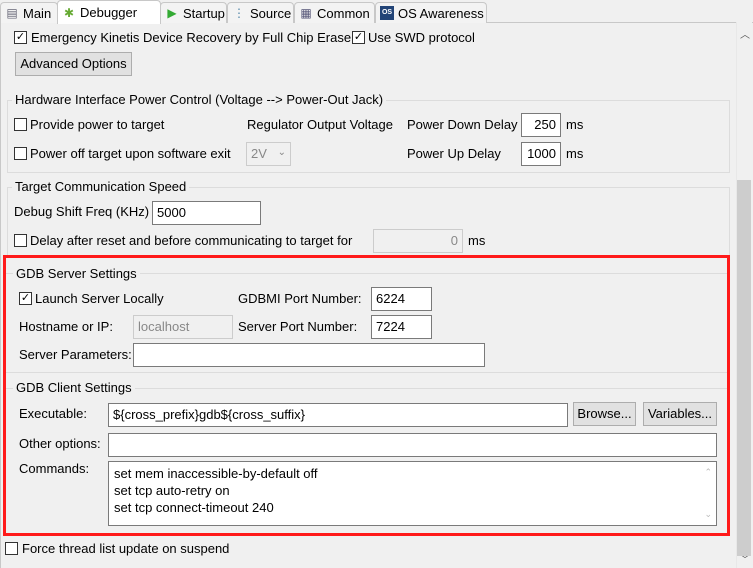  I want to click on executable-label: Executable:, so click(53, 413).